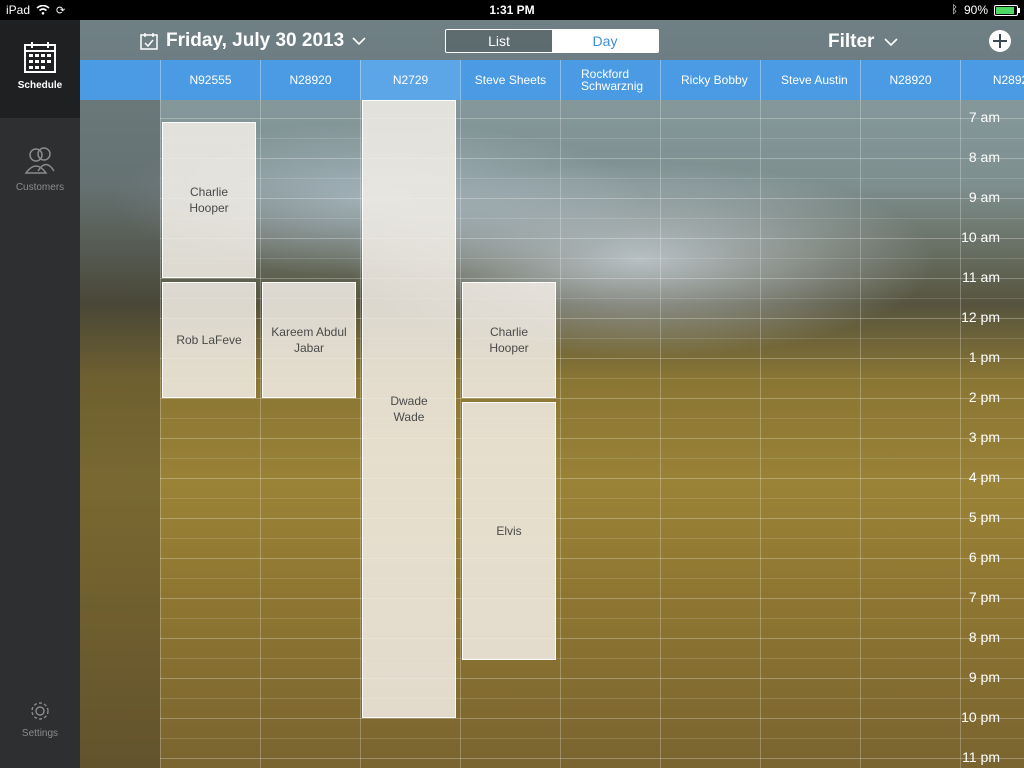  Describe the element at coordinates (984, 197) in the screenshot. I see `time-label: 9 am` at that location.